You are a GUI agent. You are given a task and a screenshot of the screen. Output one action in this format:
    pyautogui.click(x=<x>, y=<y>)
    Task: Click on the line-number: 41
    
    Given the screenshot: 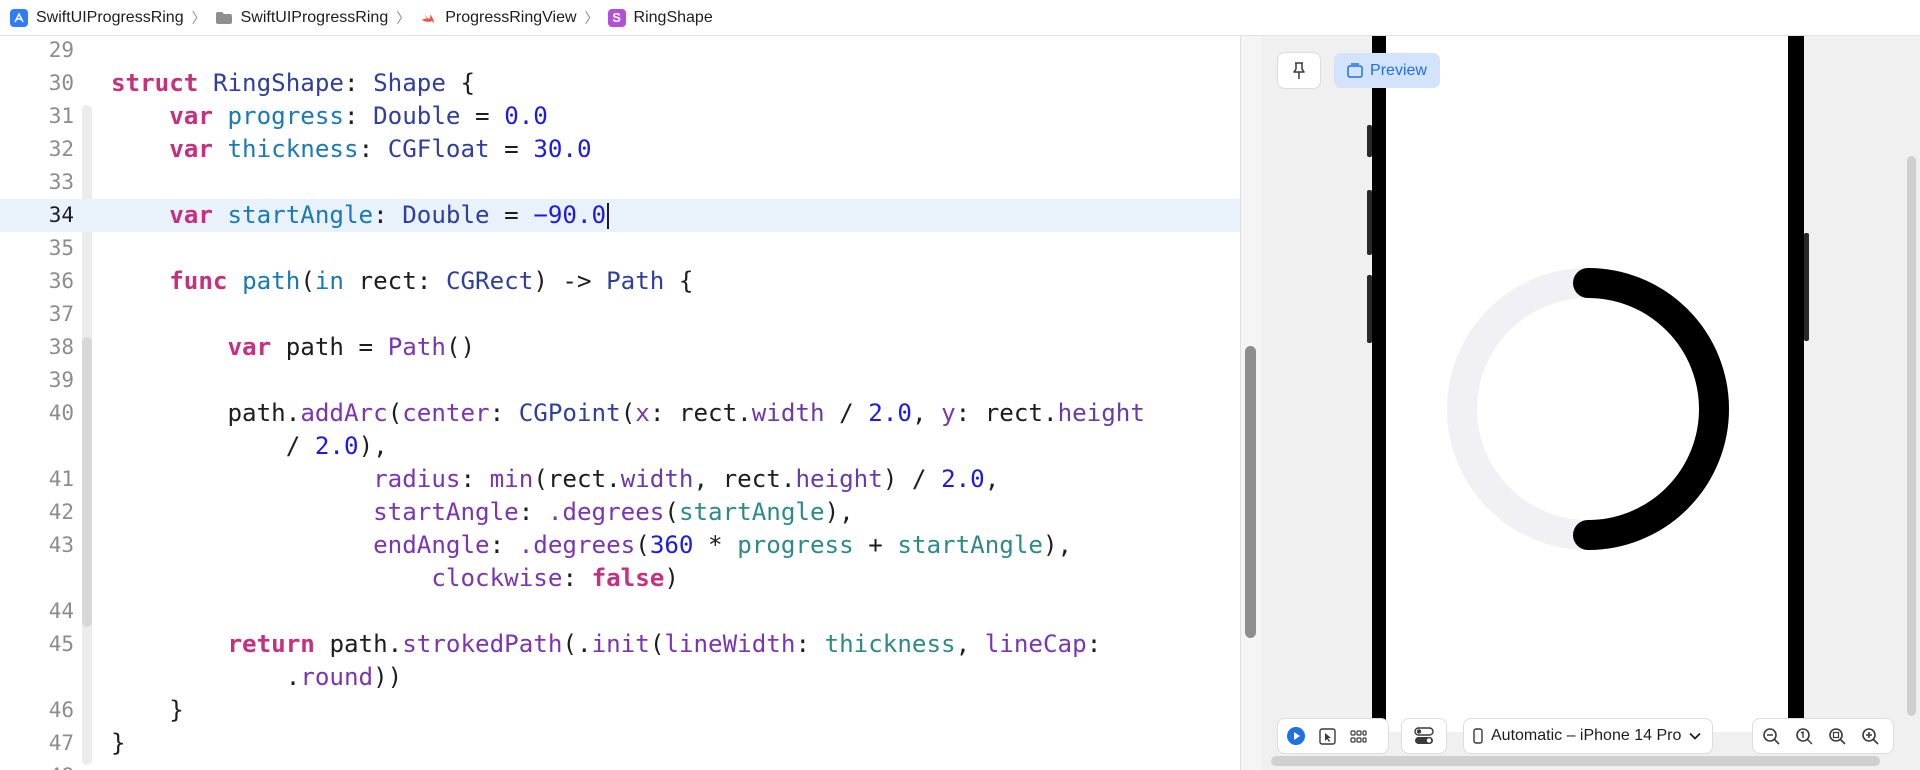 What is the action you would take?
    pyautogui.click(x=61, y=479)
    